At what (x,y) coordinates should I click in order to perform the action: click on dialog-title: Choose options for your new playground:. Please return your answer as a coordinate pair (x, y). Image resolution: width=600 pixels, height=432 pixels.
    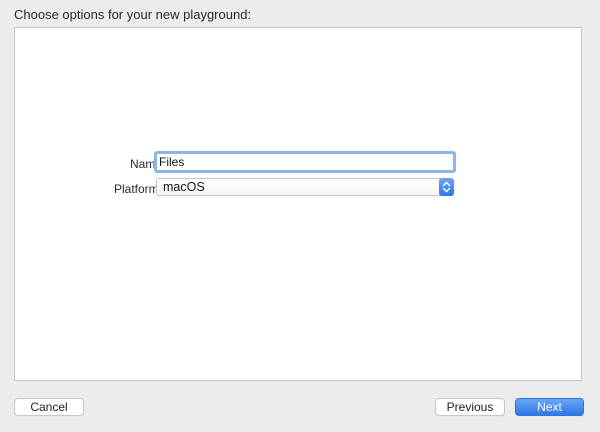
    Looking at the image, I should click on (133, 14).